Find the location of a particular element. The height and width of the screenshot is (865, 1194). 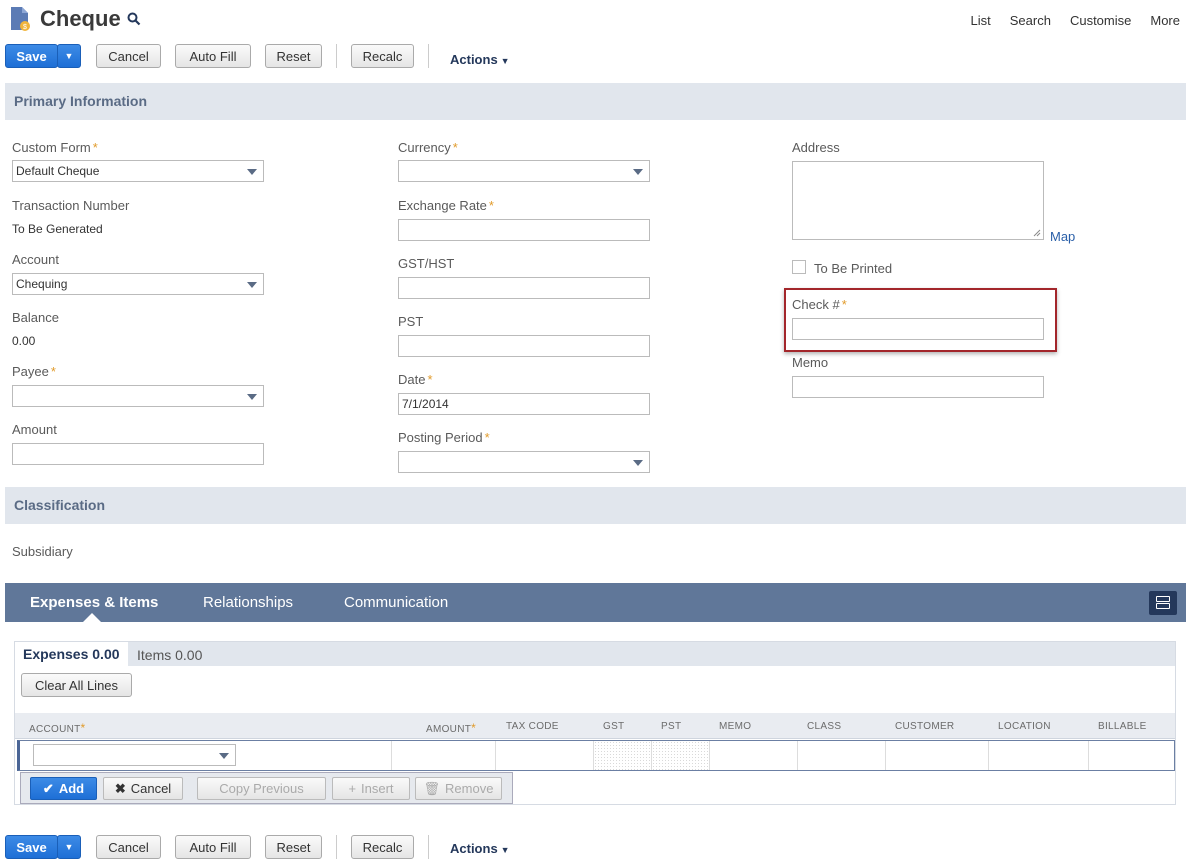

currency-label: Currency * is located at coordinates (428, 147).